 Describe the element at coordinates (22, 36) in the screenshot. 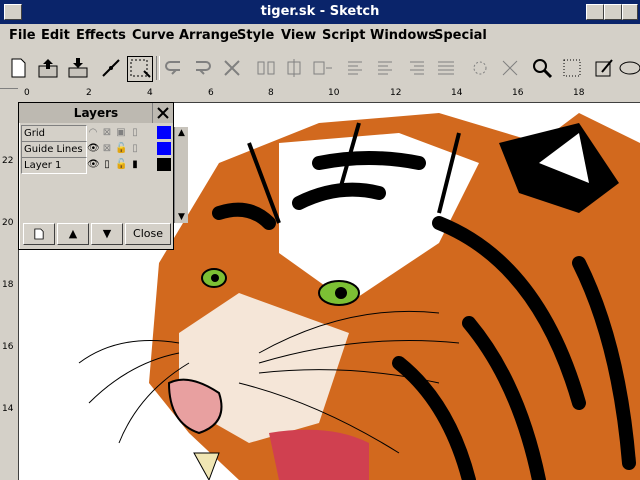

I see `menu-file: File` at that location.